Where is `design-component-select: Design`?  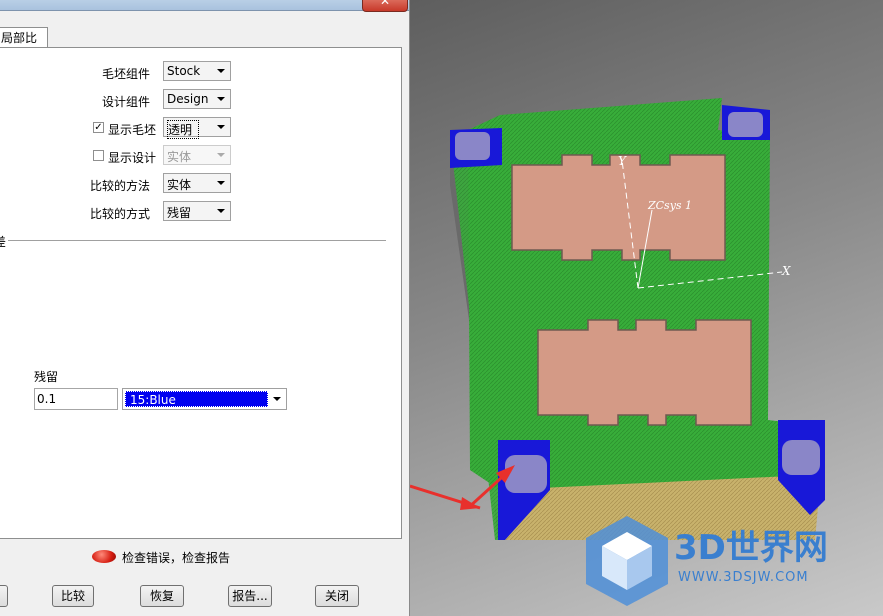 design-component-select: Design is located at coordinates (197, 99).